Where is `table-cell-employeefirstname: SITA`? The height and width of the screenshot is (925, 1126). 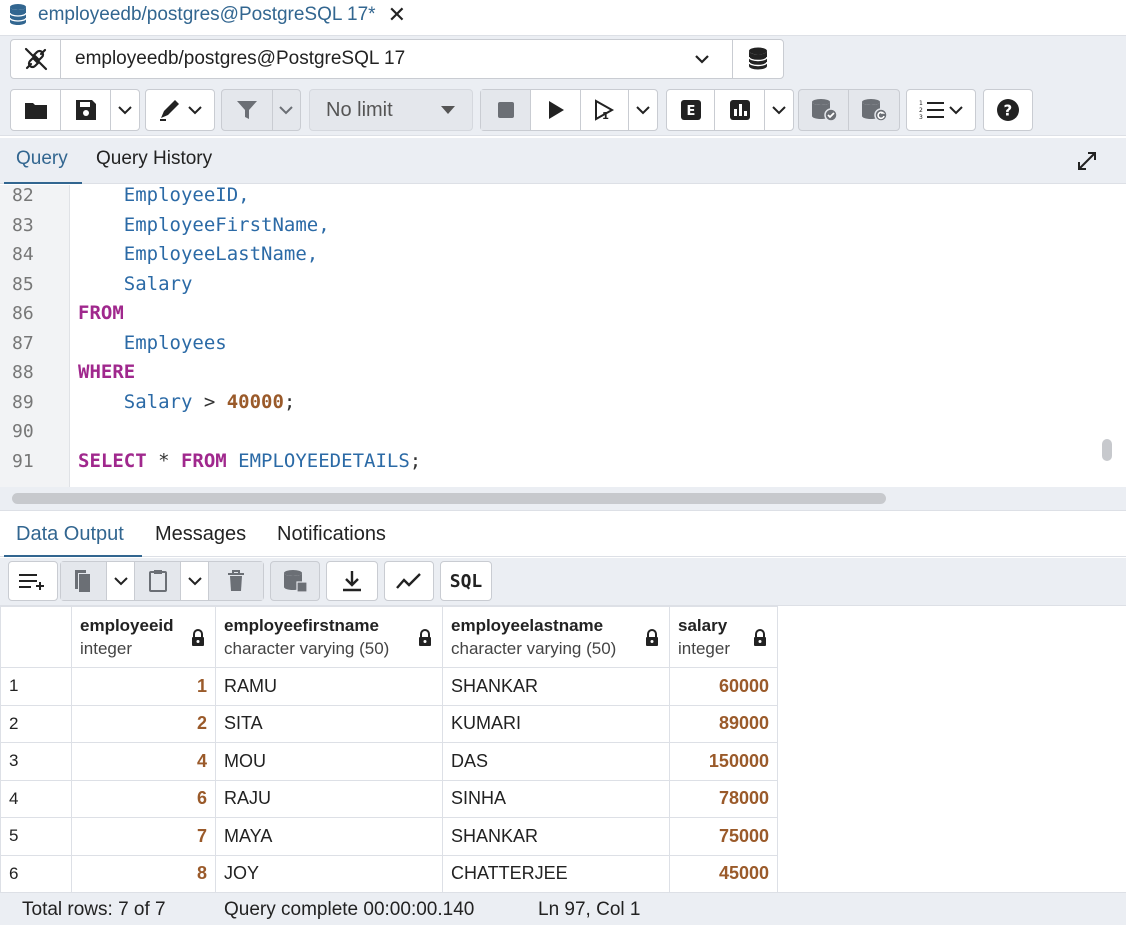 table-cell-employeefirstname: SITA is located at coordinates (329, 723).